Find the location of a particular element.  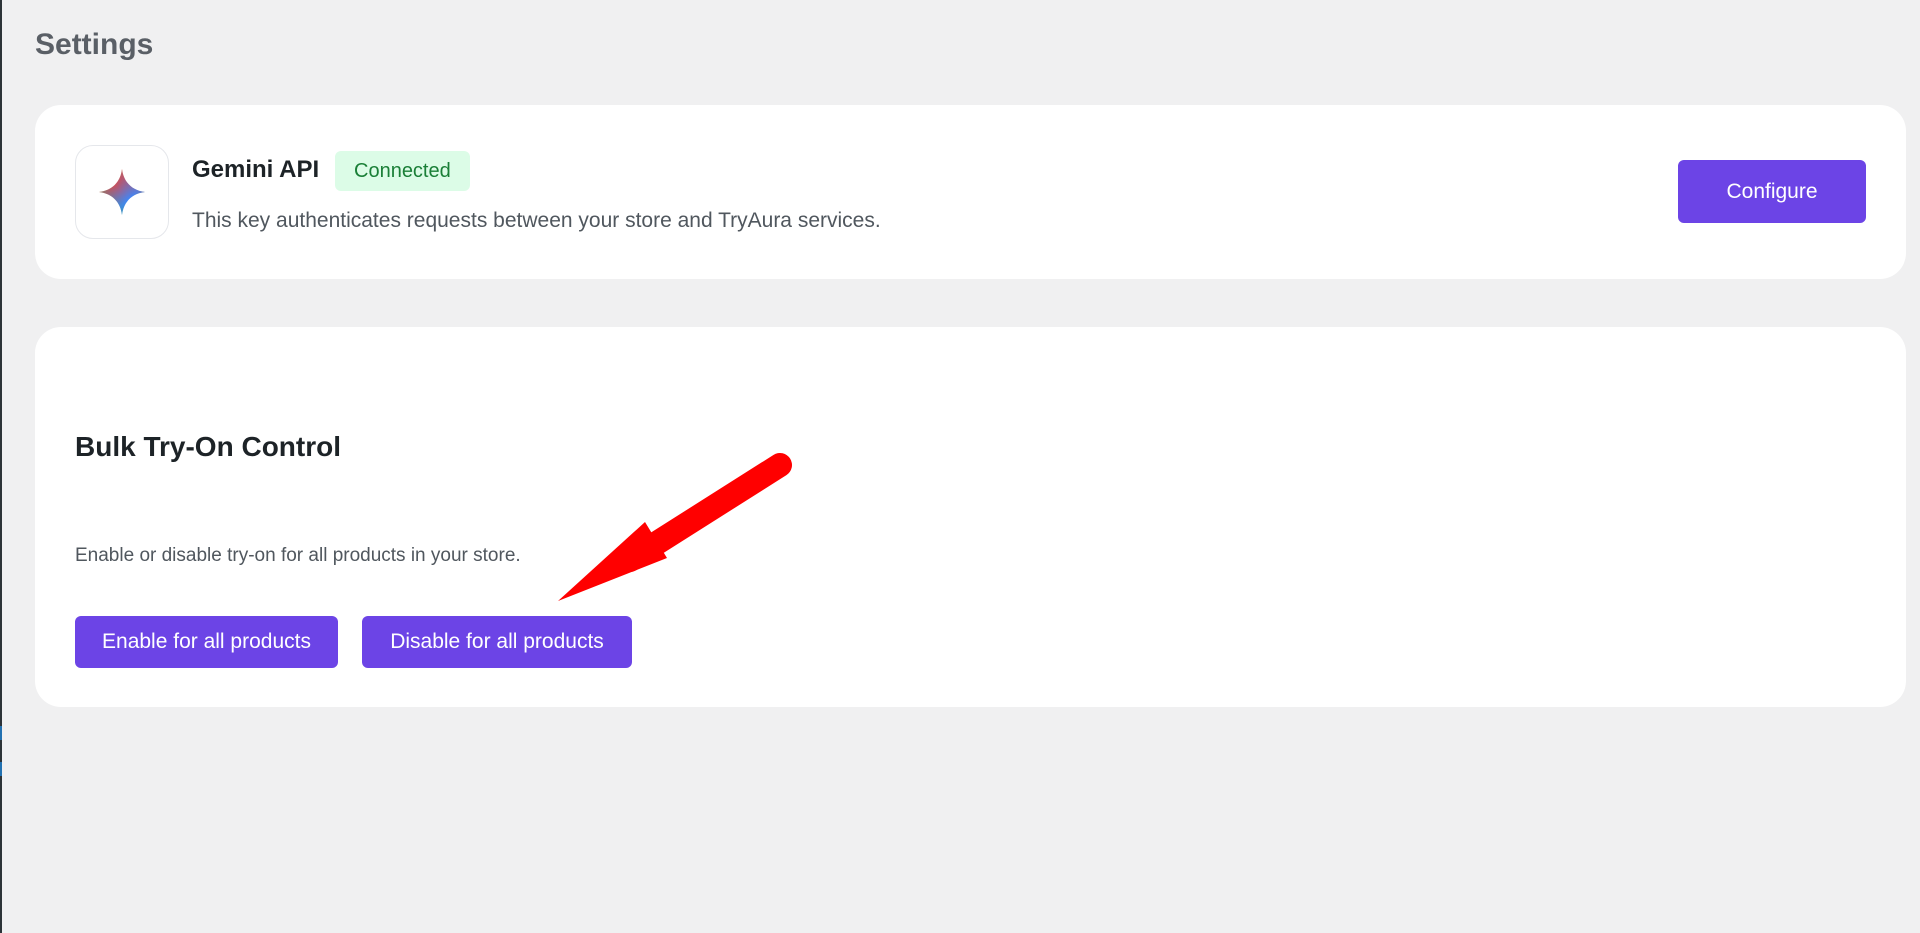

enable-all-products-button: Enable for all products is located at coordinates (206, 642).